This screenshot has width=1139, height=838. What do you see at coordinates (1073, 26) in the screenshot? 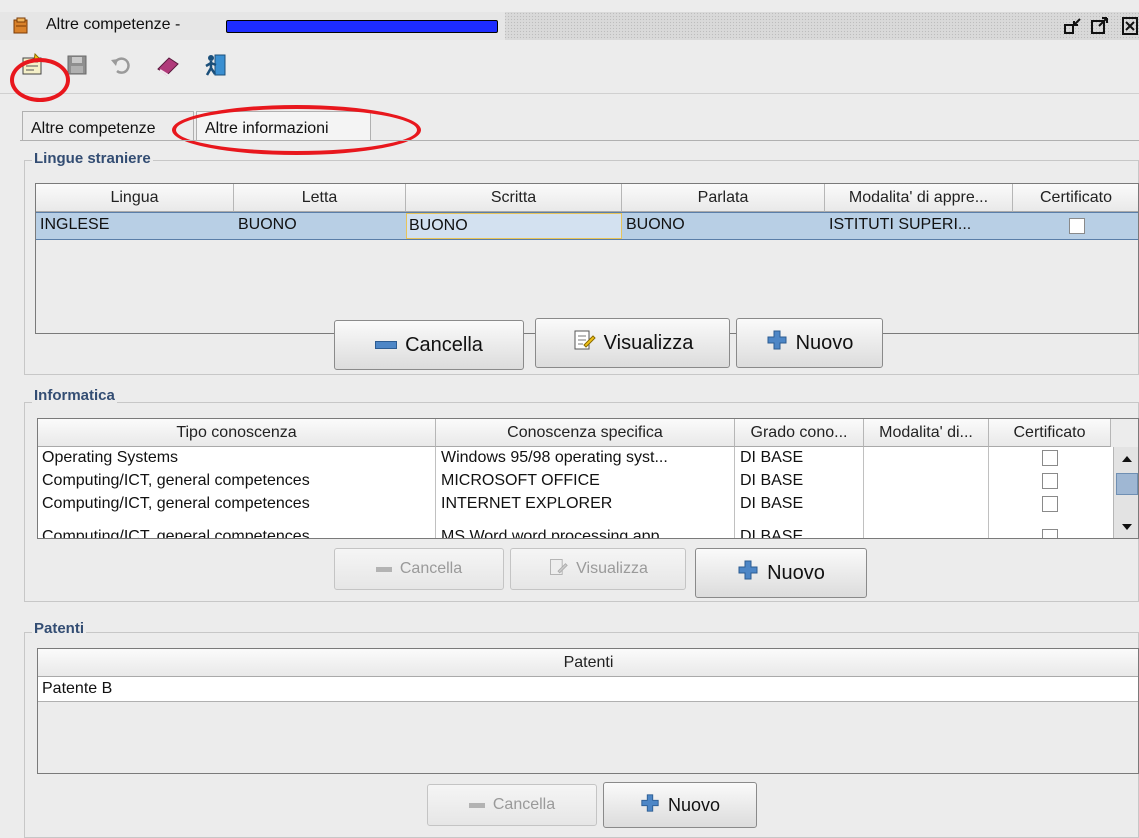
I see `minimize-icon` at bounding box center [1073, 26].